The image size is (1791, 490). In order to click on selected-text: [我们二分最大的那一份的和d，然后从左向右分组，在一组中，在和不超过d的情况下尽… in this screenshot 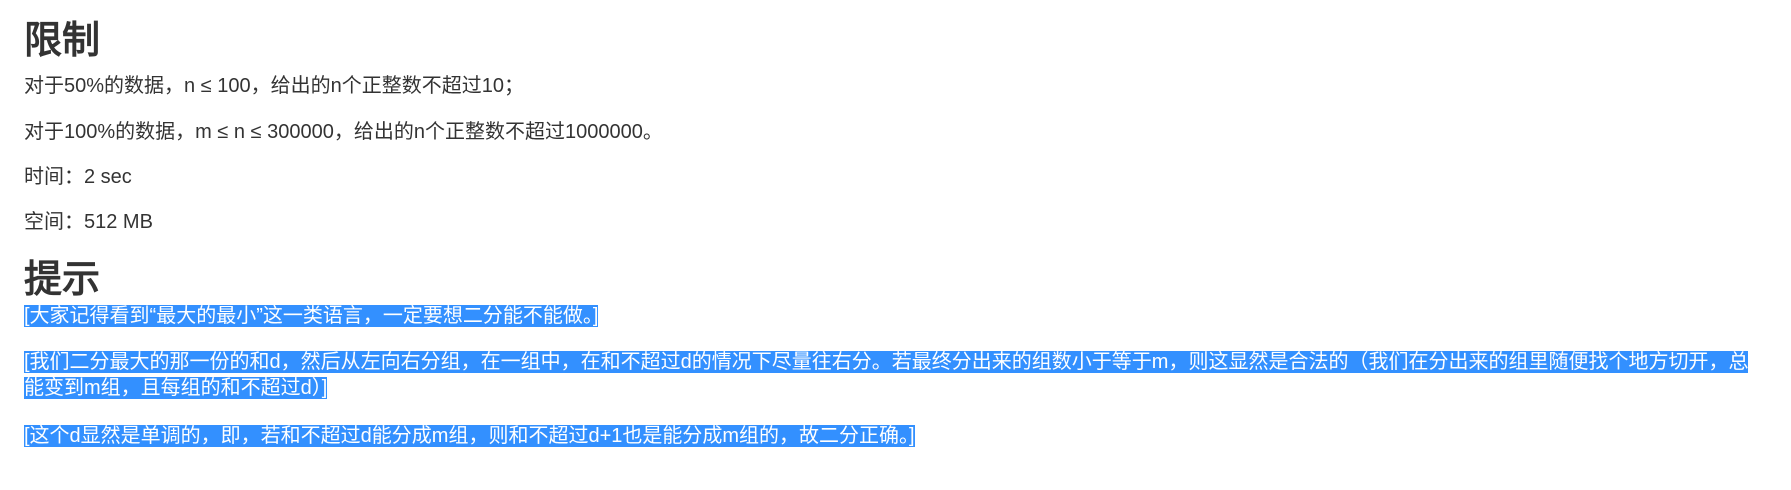, I will do `click(886, 375)`.